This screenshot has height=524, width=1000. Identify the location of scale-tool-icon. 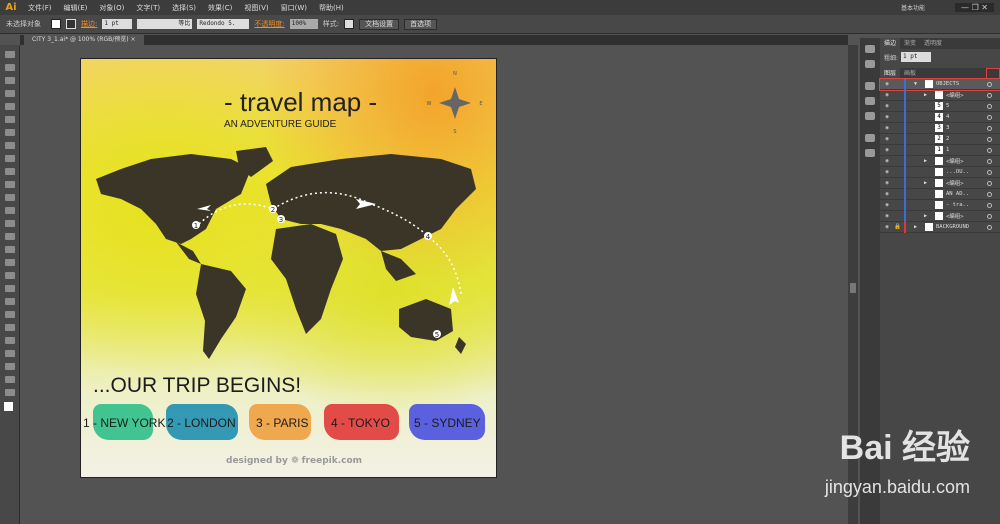
(9, 210).